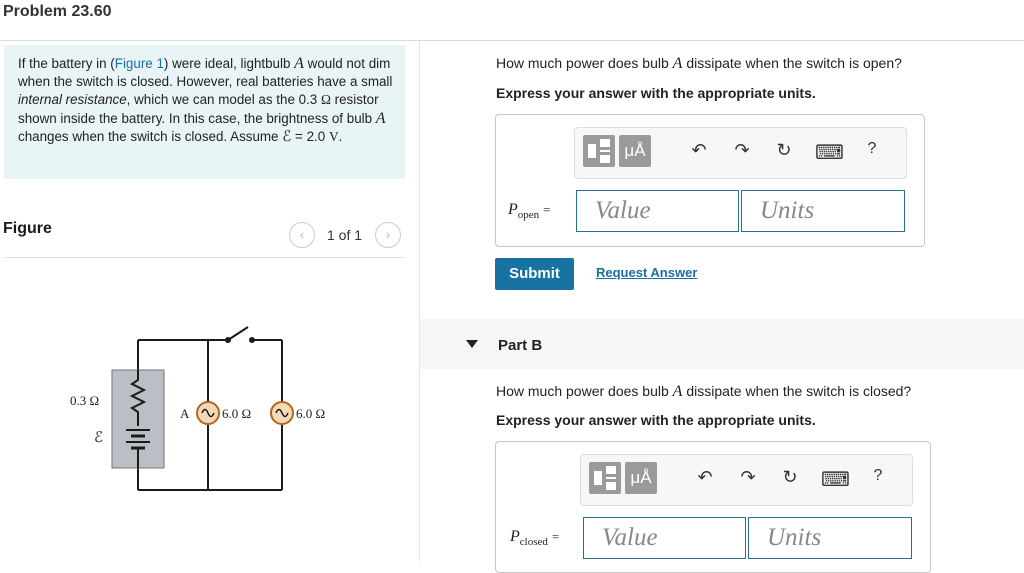  Describe the element at coordinates (236, 413) in the screenshot. I see `bulb-a-resistance: 6.0 Ω` at that location.